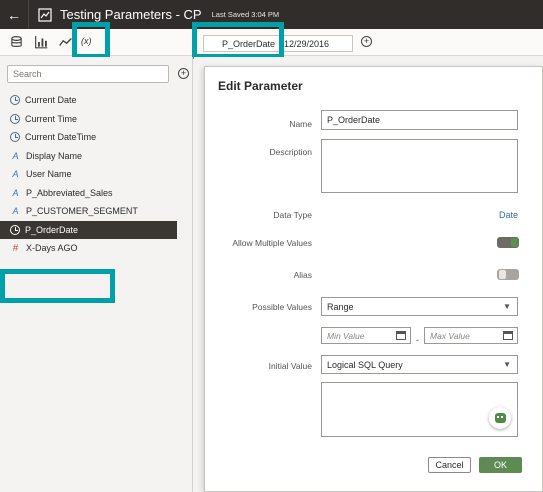 The image size is (543, 492). Describe the element at coordinates (51, 118) in the screenshot. I see `list-item-label: Current Time` at that location.